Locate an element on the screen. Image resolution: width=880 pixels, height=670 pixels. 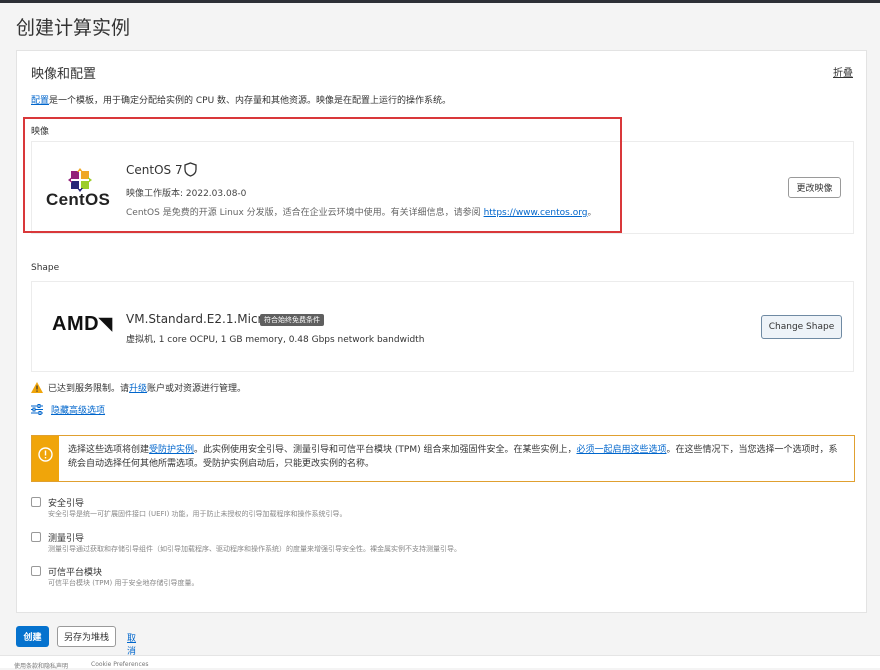
shape-doc-link: 配置 is located at coordinates (40, 101).